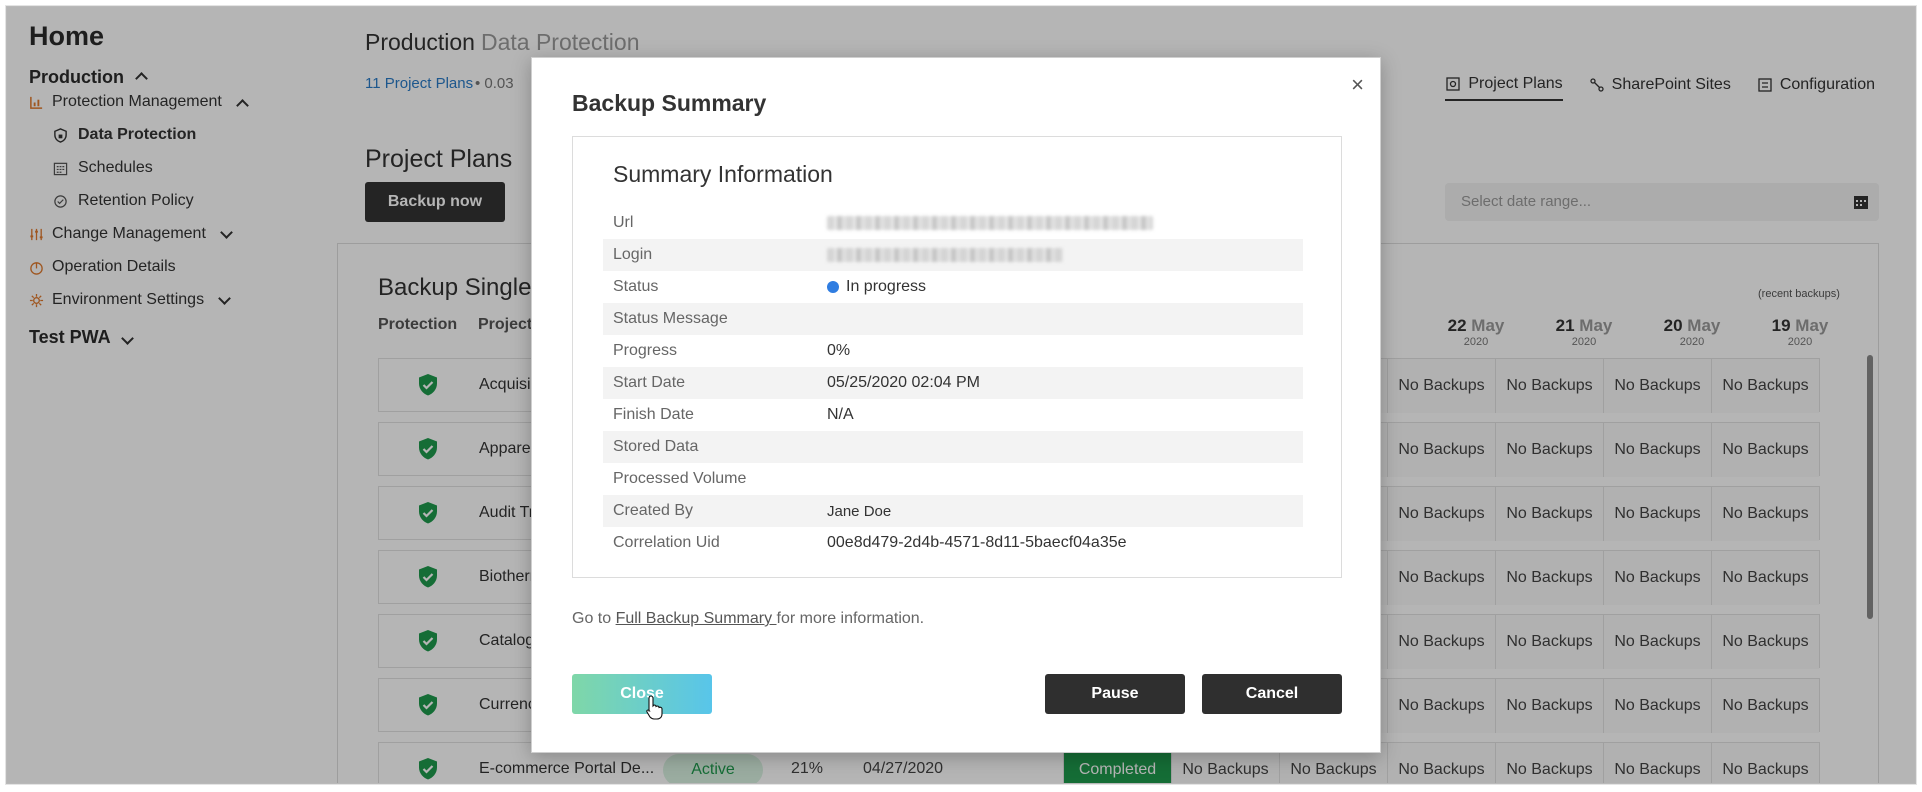 The width and height of the screenshot is (1922, 792). Describe the element at coordinates (670, 318) in the screenshot. I see `summary-label: Status Message` at that location.